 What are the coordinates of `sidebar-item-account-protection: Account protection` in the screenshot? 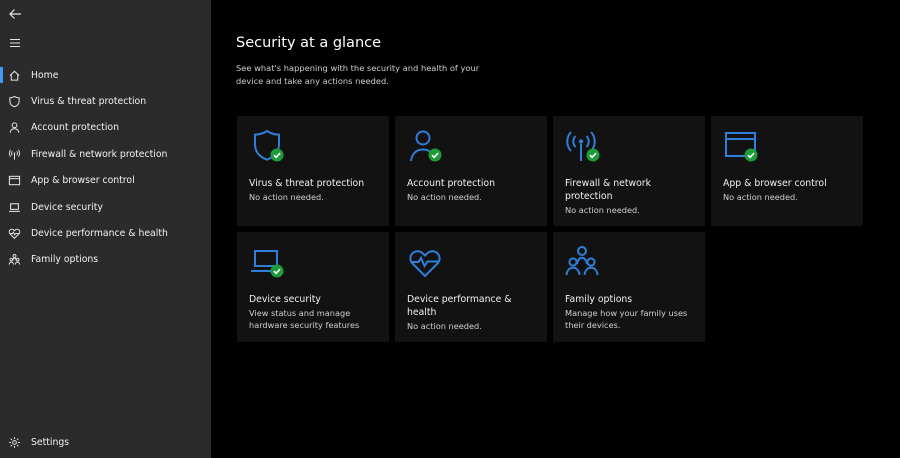 It's located at (105, 128).